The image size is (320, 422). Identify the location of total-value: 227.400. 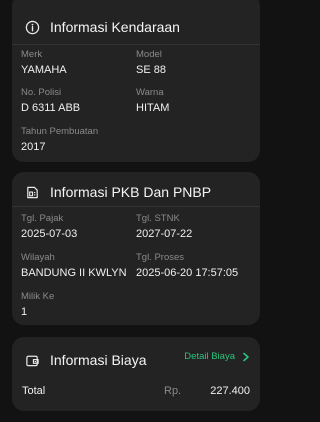
(230, 391).